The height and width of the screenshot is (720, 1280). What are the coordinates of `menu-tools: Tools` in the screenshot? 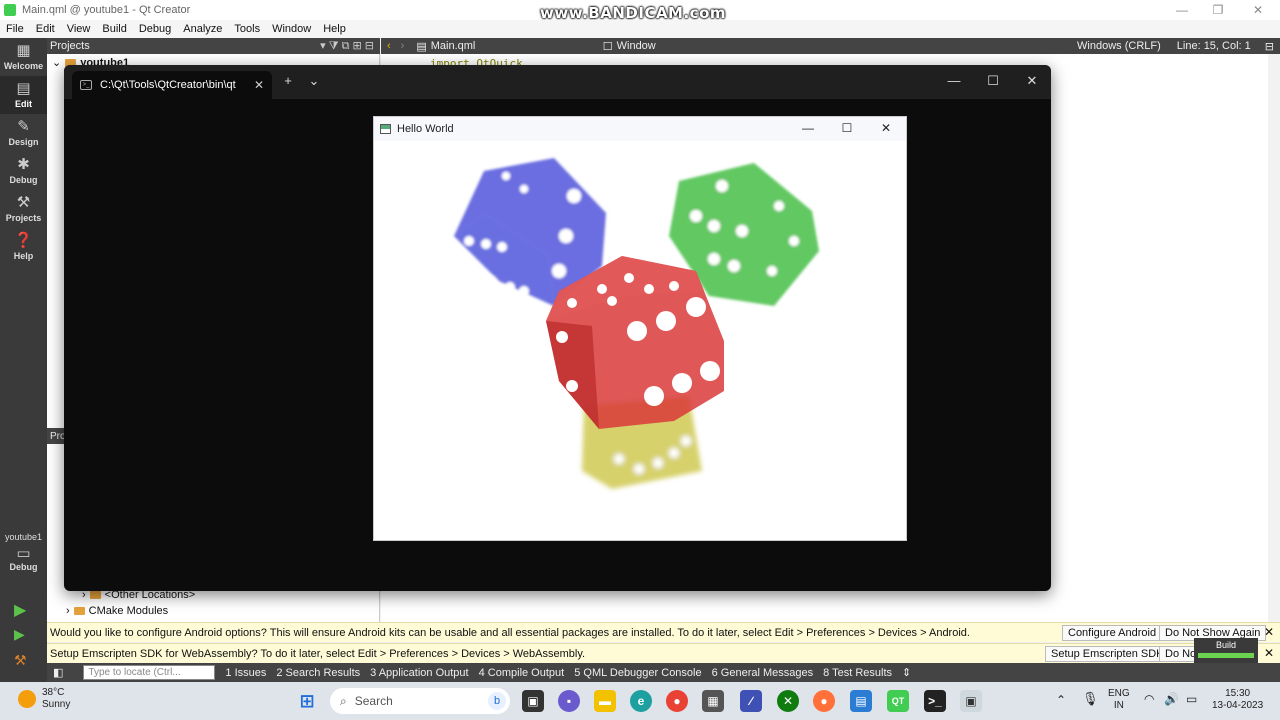 It's located at (247, 29).